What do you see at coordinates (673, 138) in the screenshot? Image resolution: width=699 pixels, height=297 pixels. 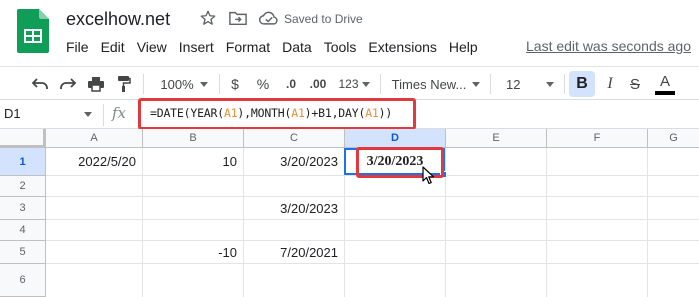 I see `column-header-g: G` at bounding box center [673, 138].